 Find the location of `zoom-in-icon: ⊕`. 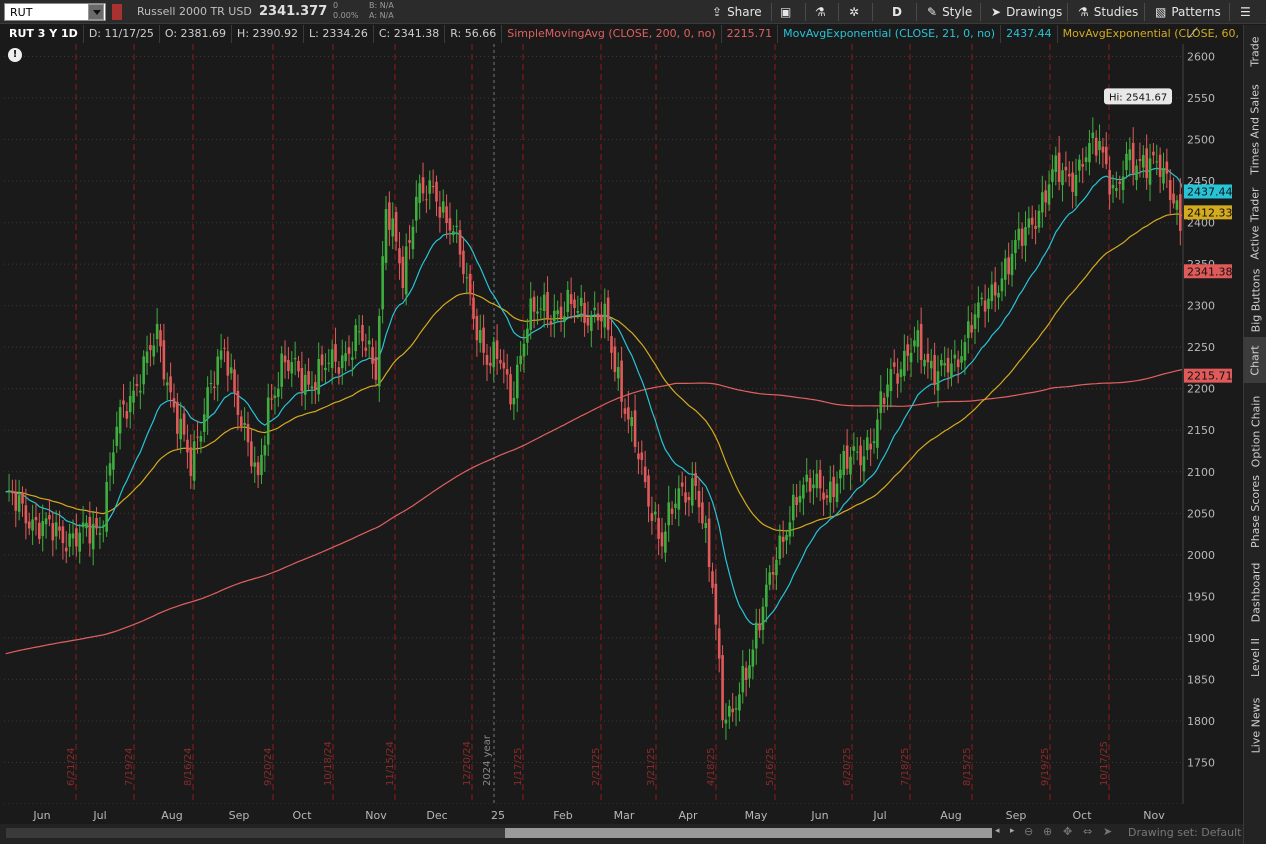

zoom-in-icon: ⊕ is located at coordinates (1047, 831).